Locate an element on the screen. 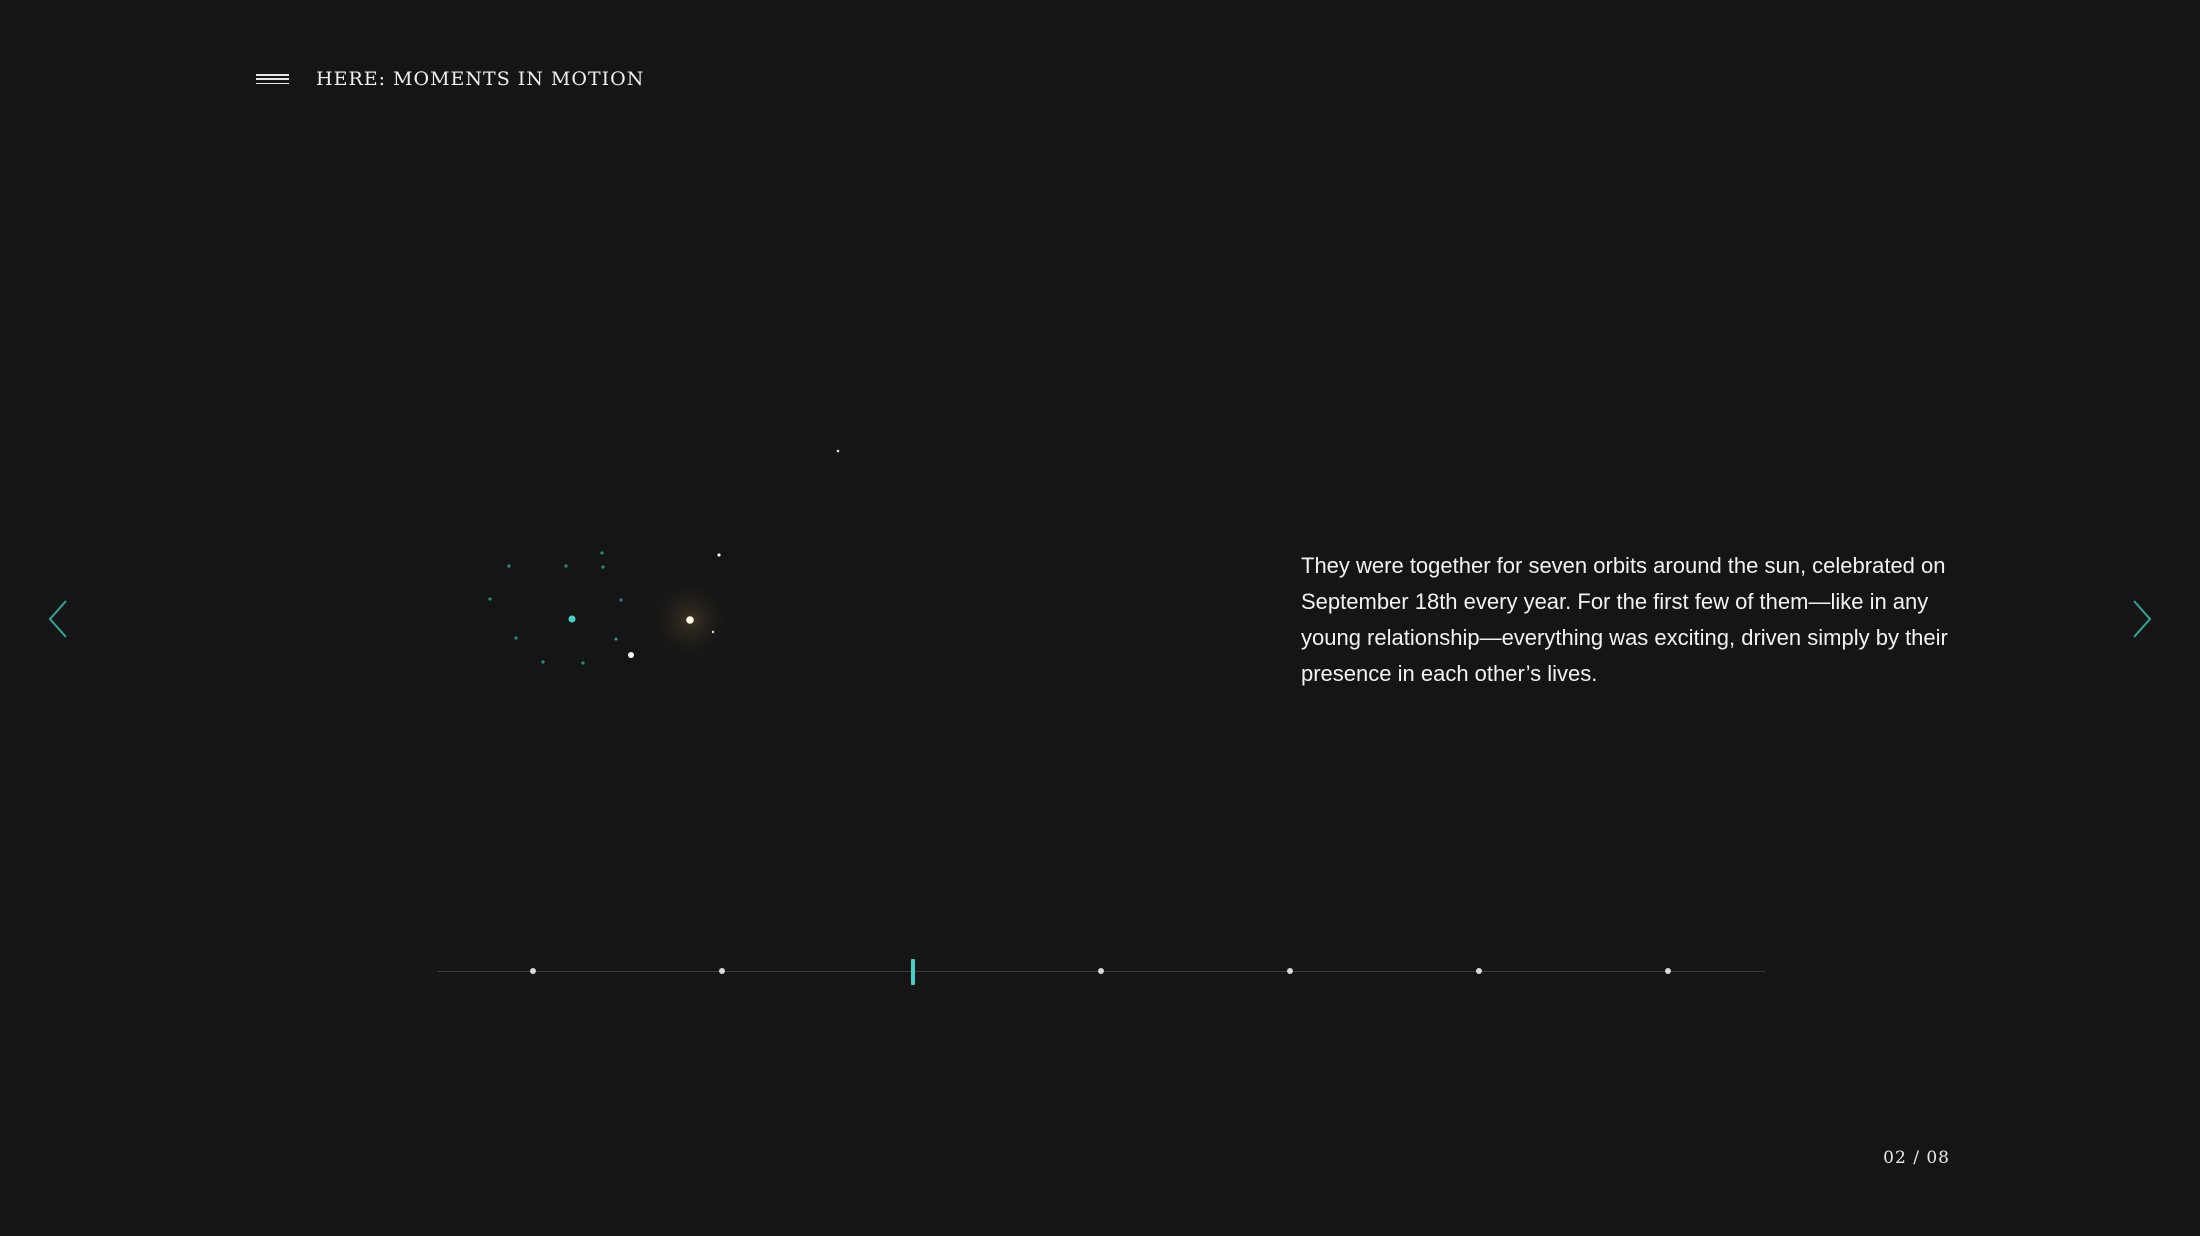 Image resolution: width=2200 pixels, height=1236 pixels. site-title: HERE: MOMENTS IN MOTION is located at coordinates (480, 79).